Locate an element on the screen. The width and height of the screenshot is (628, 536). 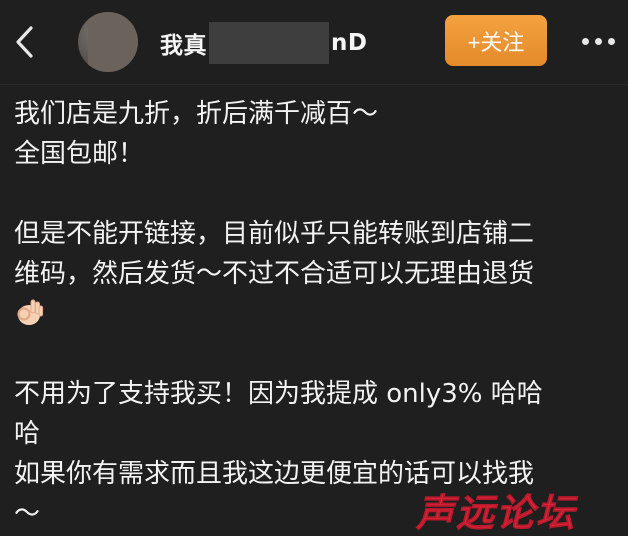
avatar is located at coordinates (108, 42).